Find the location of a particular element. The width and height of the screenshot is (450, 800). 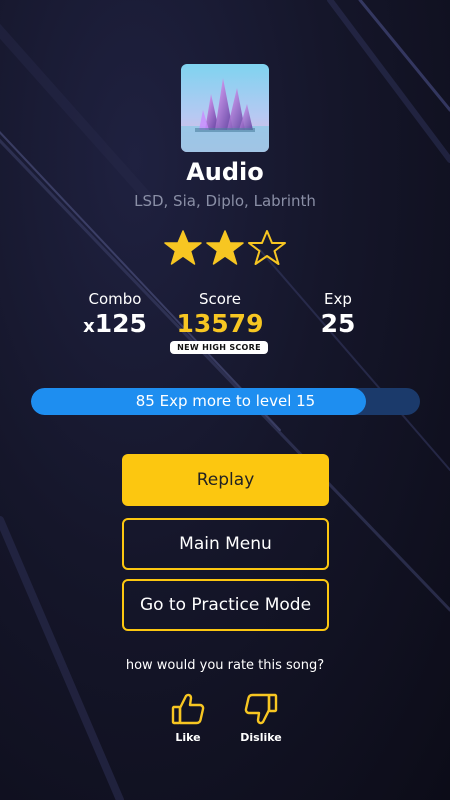

dislike-button: Dislike is located at coordinates (261, 717).